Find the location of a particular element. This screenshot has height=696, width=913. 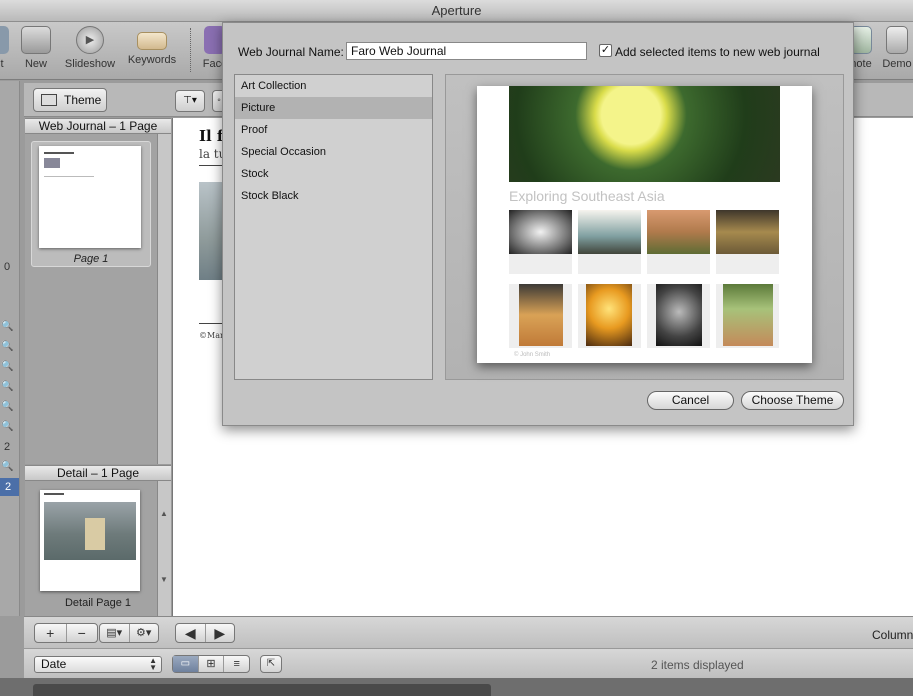

toolbar-import-label: t is located at coordinates (2, 64).